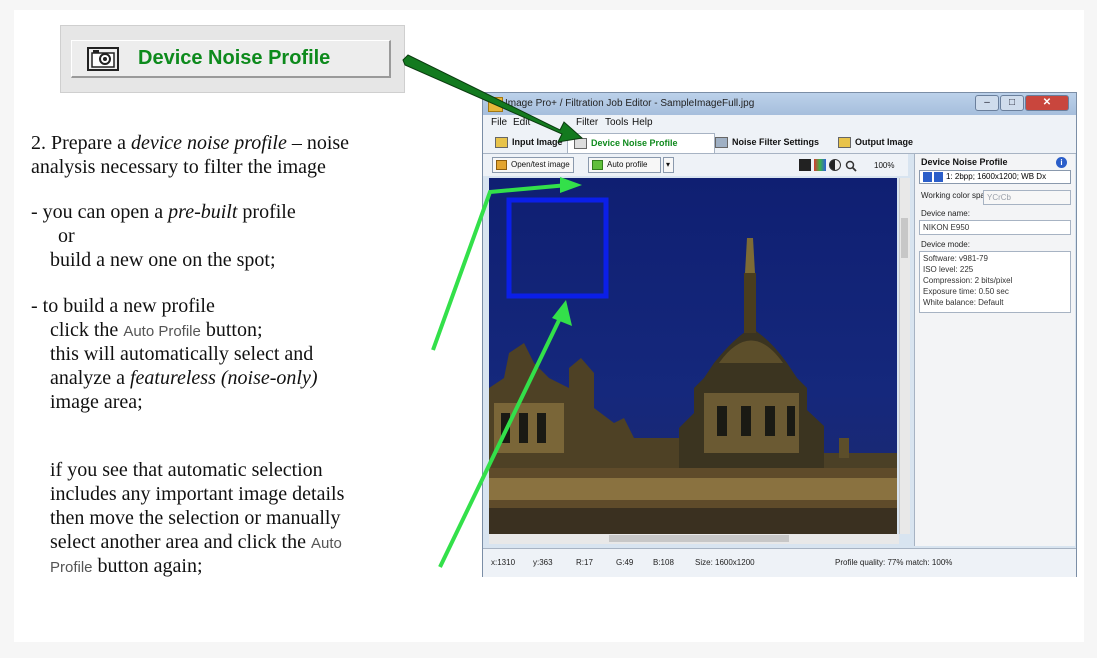 This screenshot has height=658, width=1097. What do you see at coordinates (162, 331) in the screenshot?
I see `auto-profile-reference: Auto Profile` at bounding box center [162, 331].